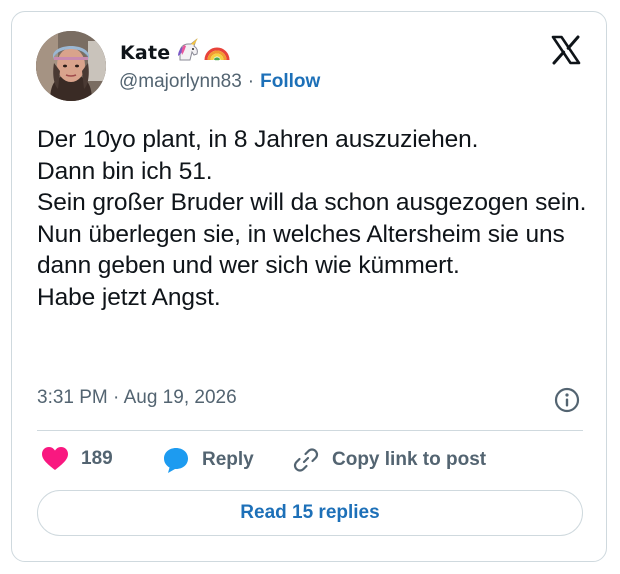  I want to click on heart-icon, so click(55, 459).